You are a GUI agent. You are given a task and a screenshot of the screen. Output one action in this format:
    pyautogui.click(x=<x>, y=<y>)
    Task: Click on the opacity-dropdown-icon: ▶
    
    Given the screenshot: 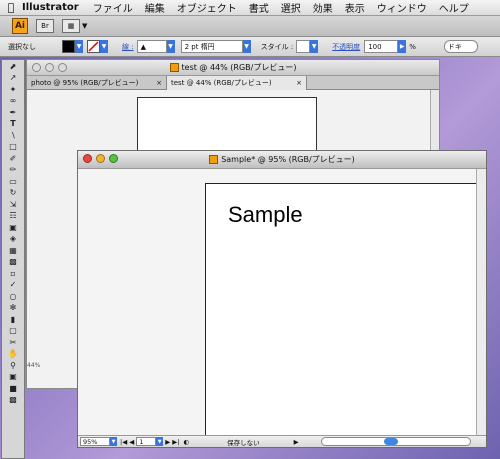 What is the action you would take?
    pyautogui.click(x=402, y=46)
    